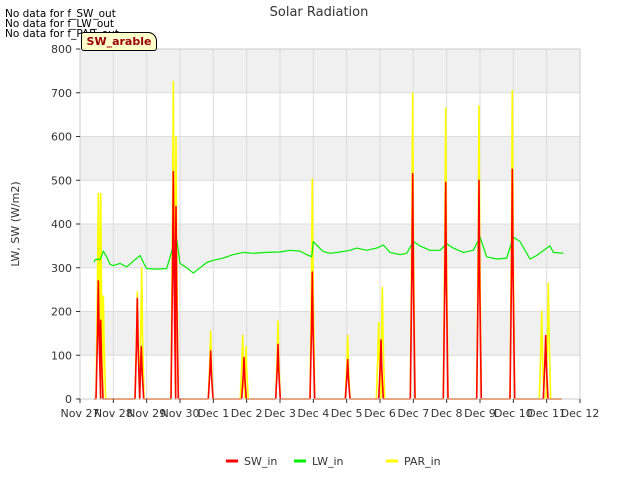 Image resolution: width=640 pixels, height=480 pixels. I want to click on y-tick-label: 100, so click(61, 355).